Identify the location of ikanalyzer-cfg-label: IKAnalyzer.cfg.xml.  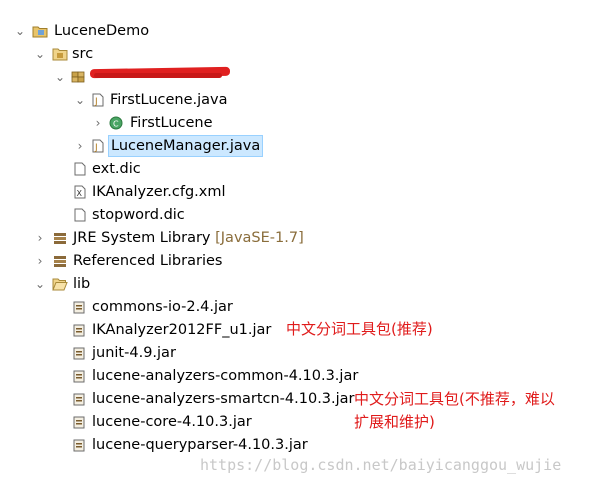
(159, 192).